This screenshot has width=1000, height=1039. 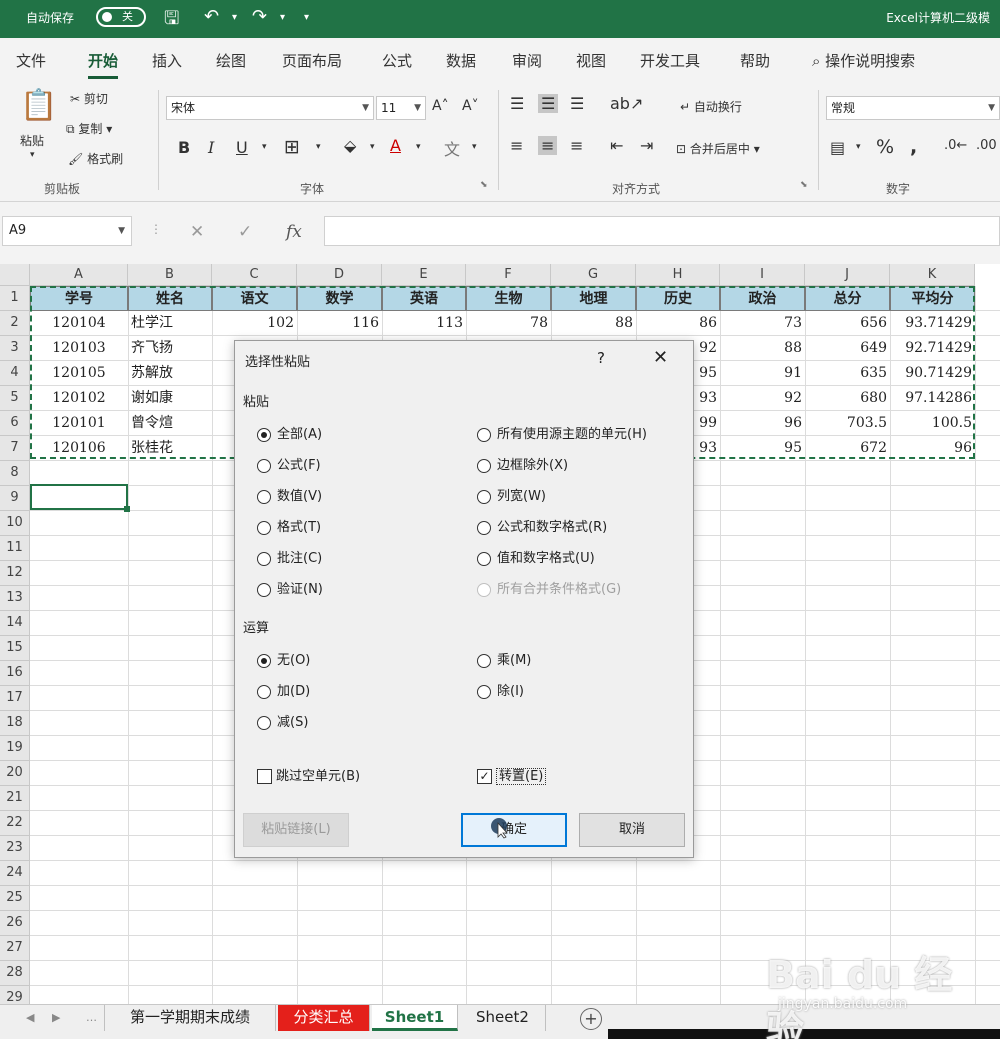 I want to click on row-header: 4, so click(x=15, y=373).